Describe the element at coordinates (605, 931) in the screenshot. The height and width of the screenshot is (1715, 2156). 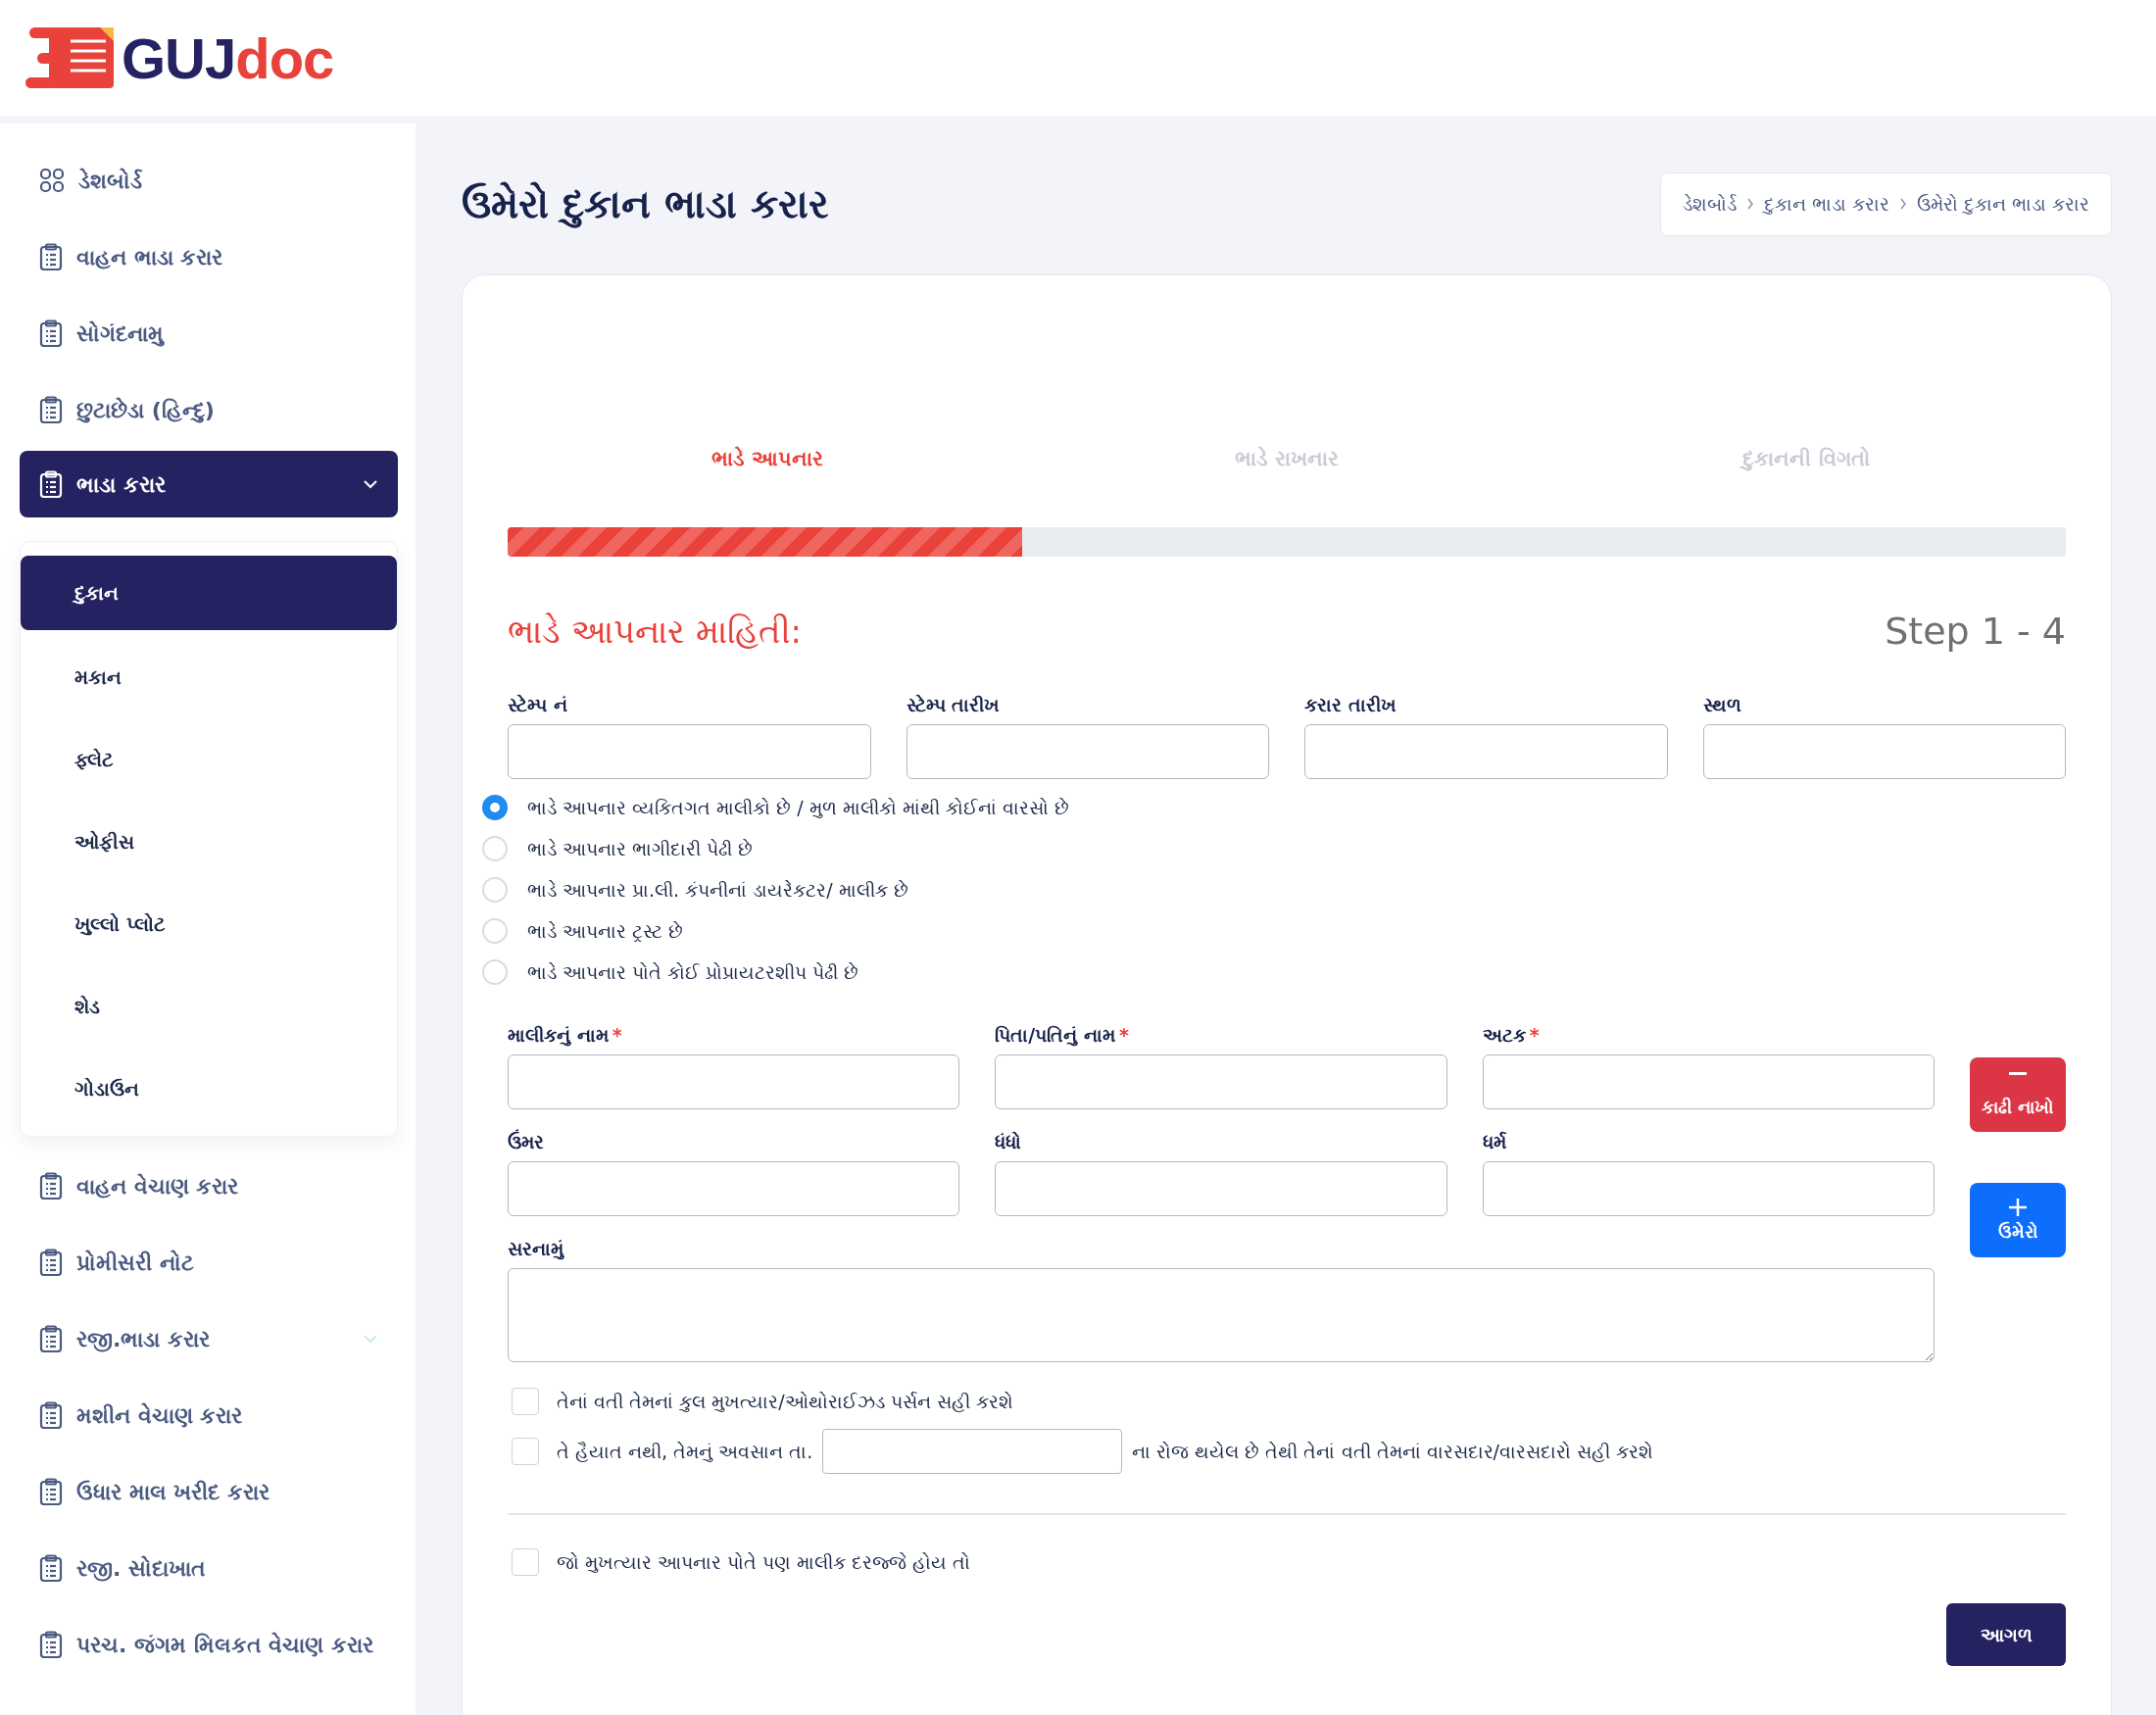
I see `radio-label: ભાડે આપનાર ટ્રસ્ટ છે` at that location.